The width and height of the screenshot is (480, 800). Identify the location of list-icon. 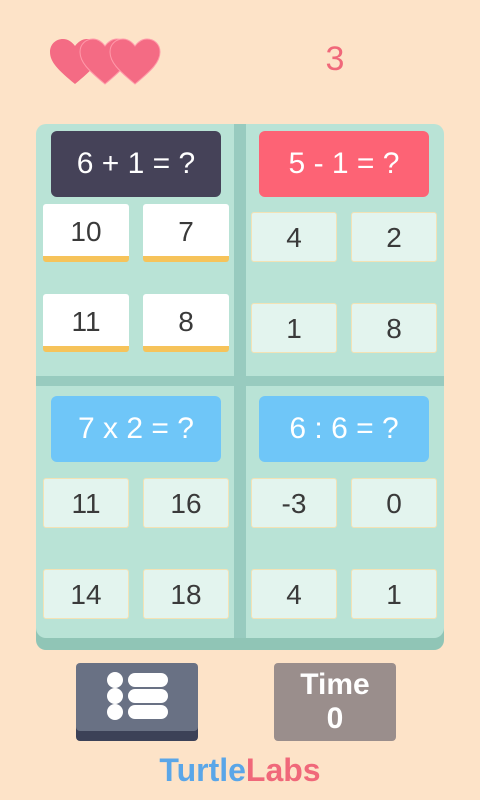
(137, 696).